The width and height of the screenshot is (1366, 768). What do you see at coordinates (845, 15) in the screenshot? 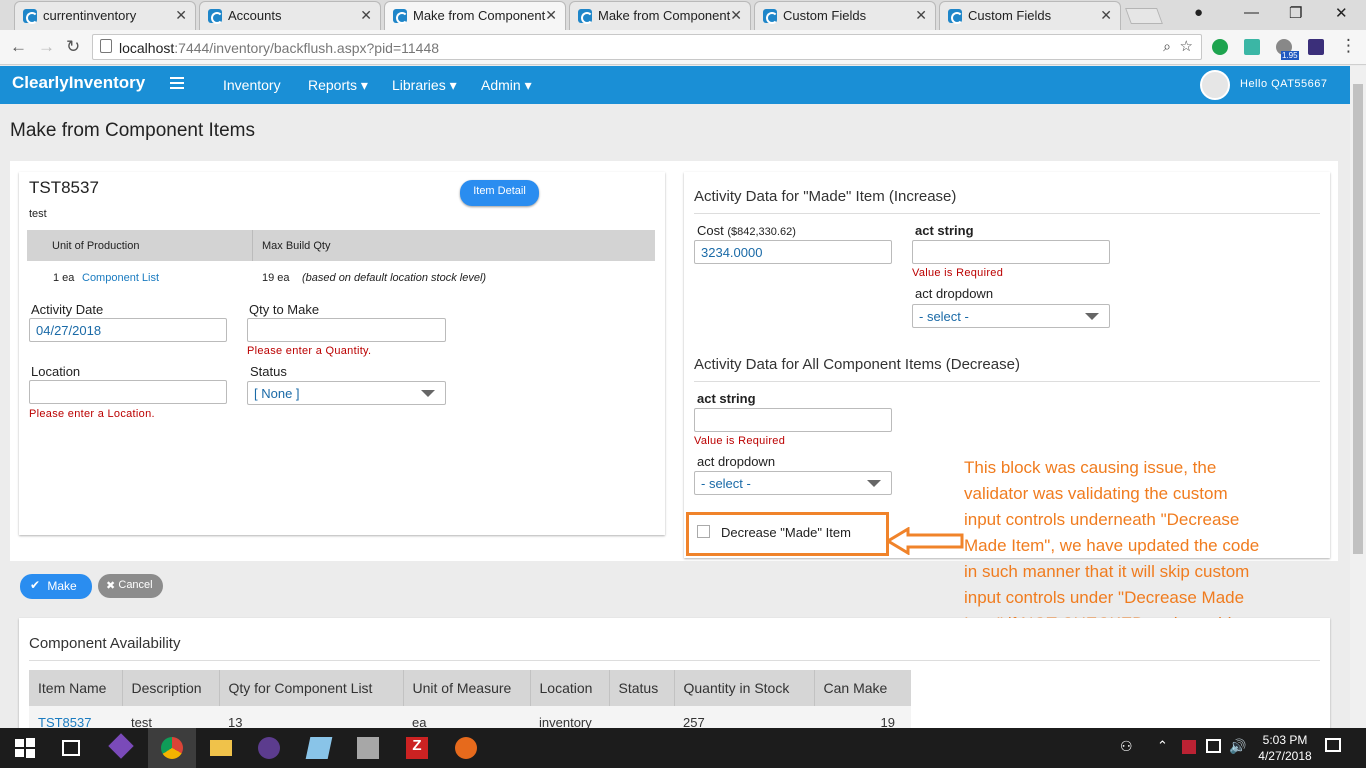
I see `tab-custom-fields: Custom Fields ✕` at bounding box center [845, 15].